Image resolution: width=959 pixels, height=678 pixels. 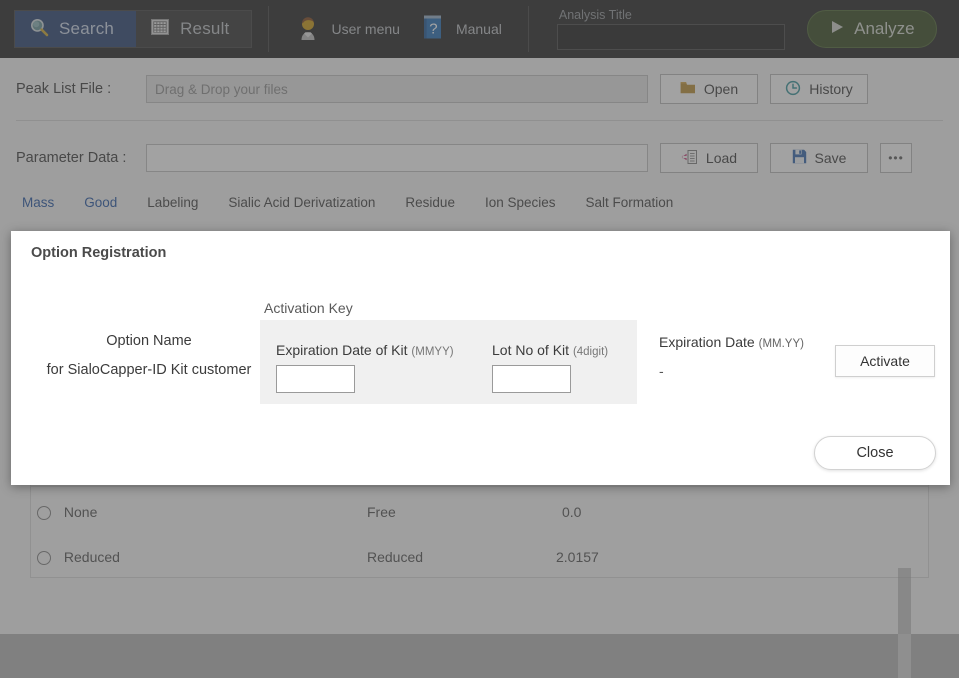 I want to click on lot-no-label: Lot No of Kit (4digit), so click(x=550, y=350).